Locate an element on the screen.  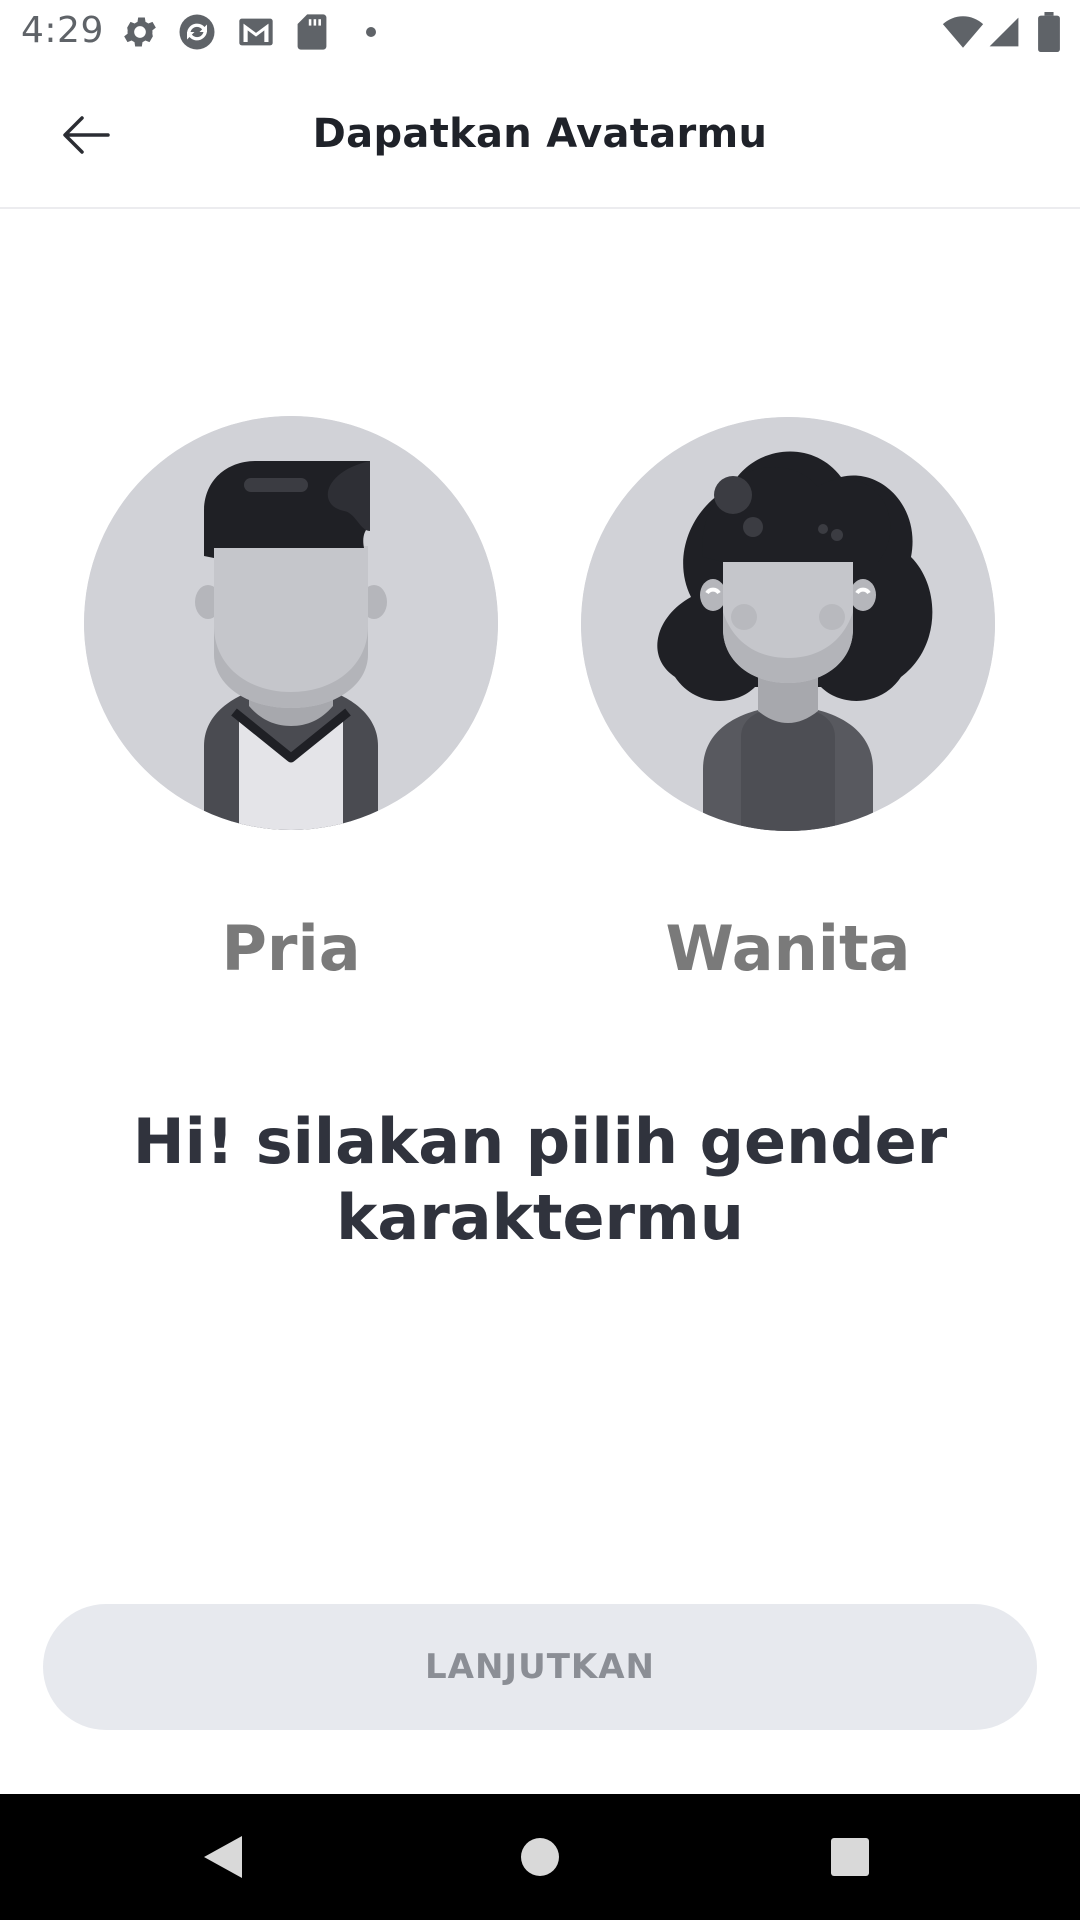
gmail-icon is located at coordinates (256, 32).